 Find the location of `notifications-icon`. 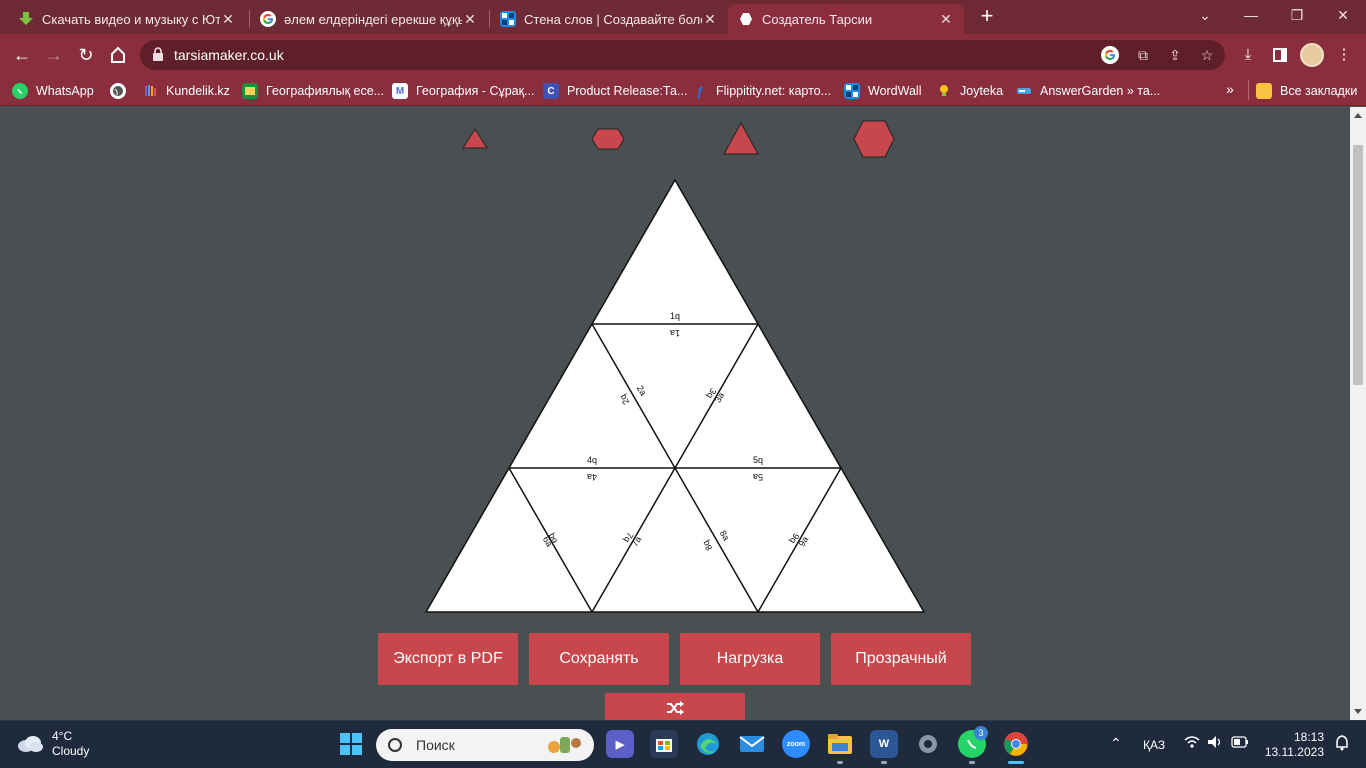

notifications-icon is located at coordinates (1342, 745).